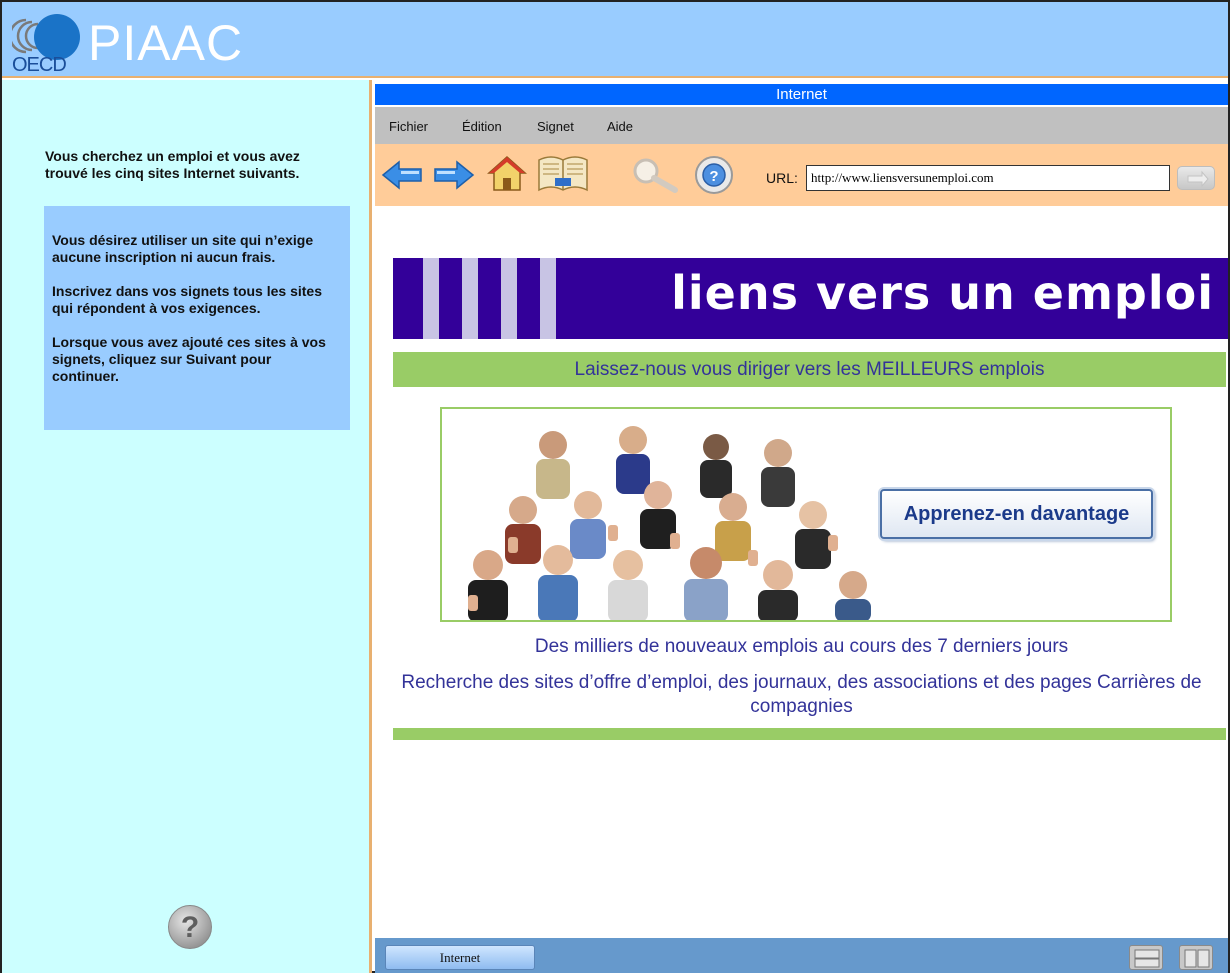 The height and width of the screenshot is (973, 1230). Describe the element at coordinates (482, 126) in the screenshot. I see `menu-edition: Édition` at that location.